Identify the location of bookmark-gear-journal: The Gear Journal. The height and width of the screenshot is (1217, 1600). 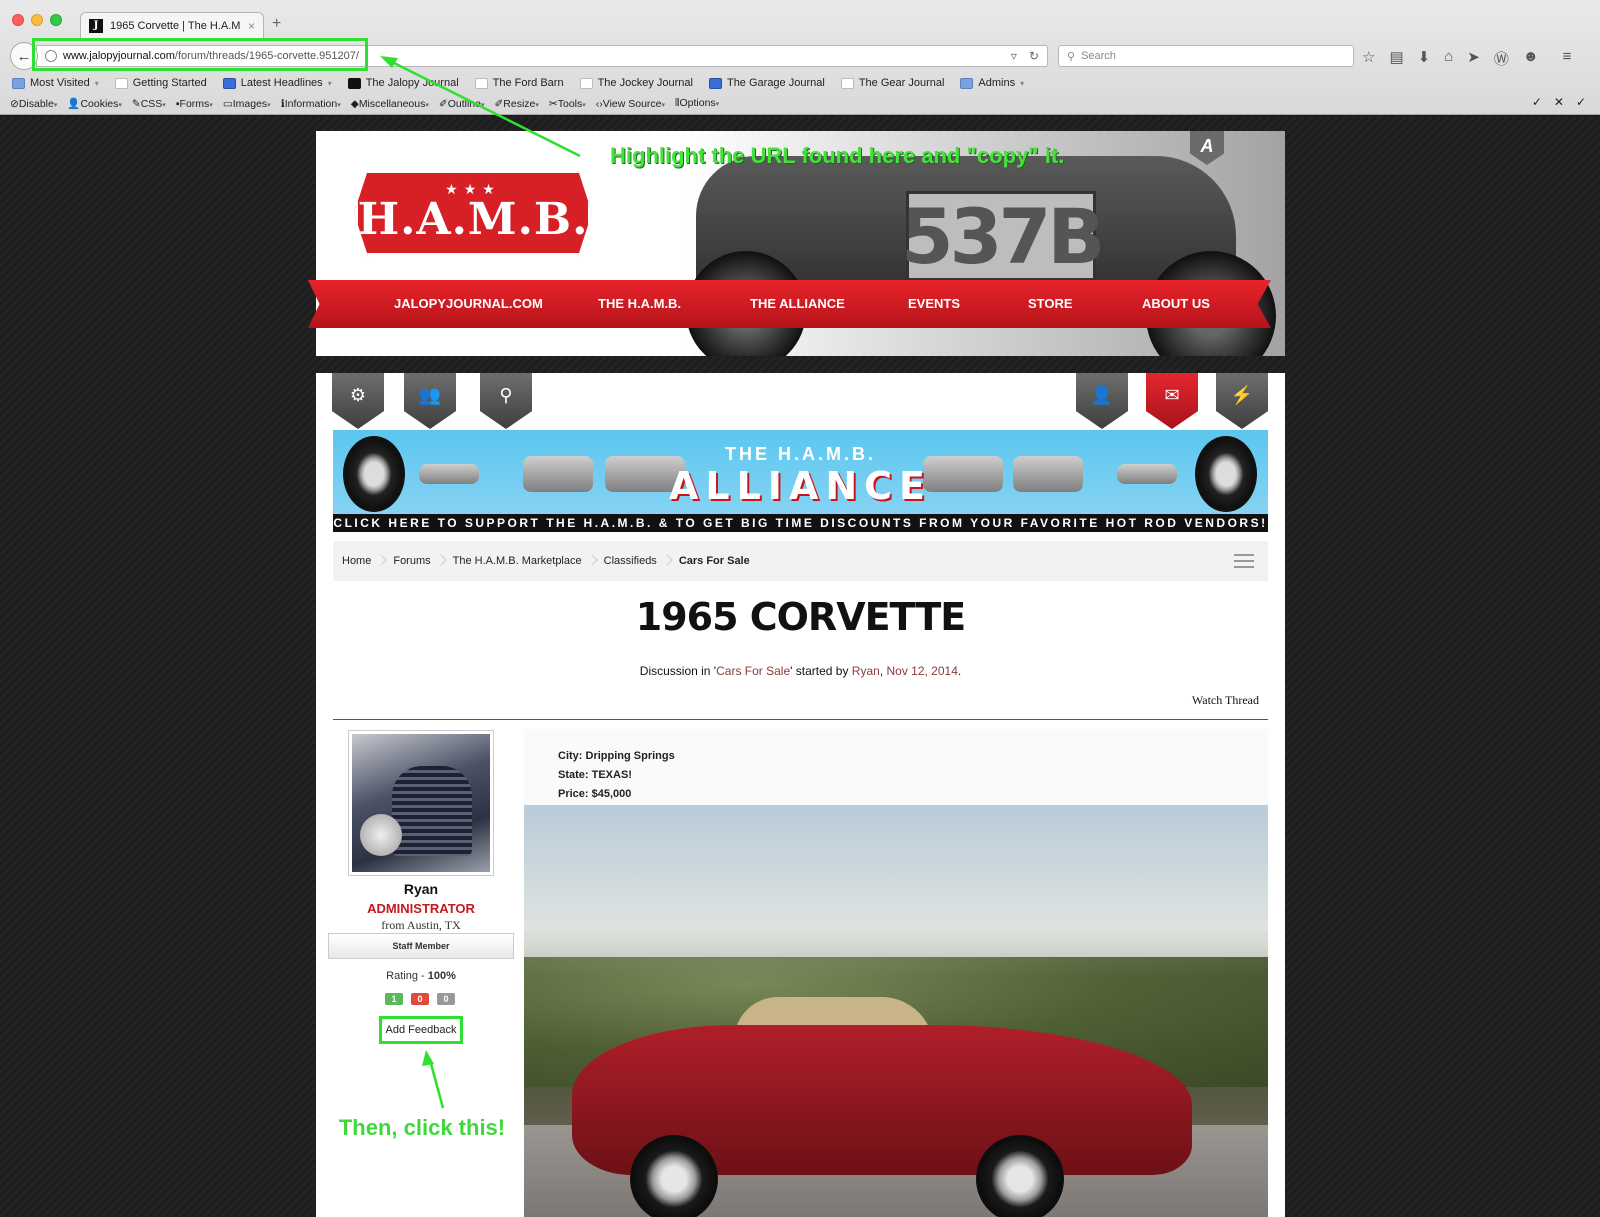
(892, 83).